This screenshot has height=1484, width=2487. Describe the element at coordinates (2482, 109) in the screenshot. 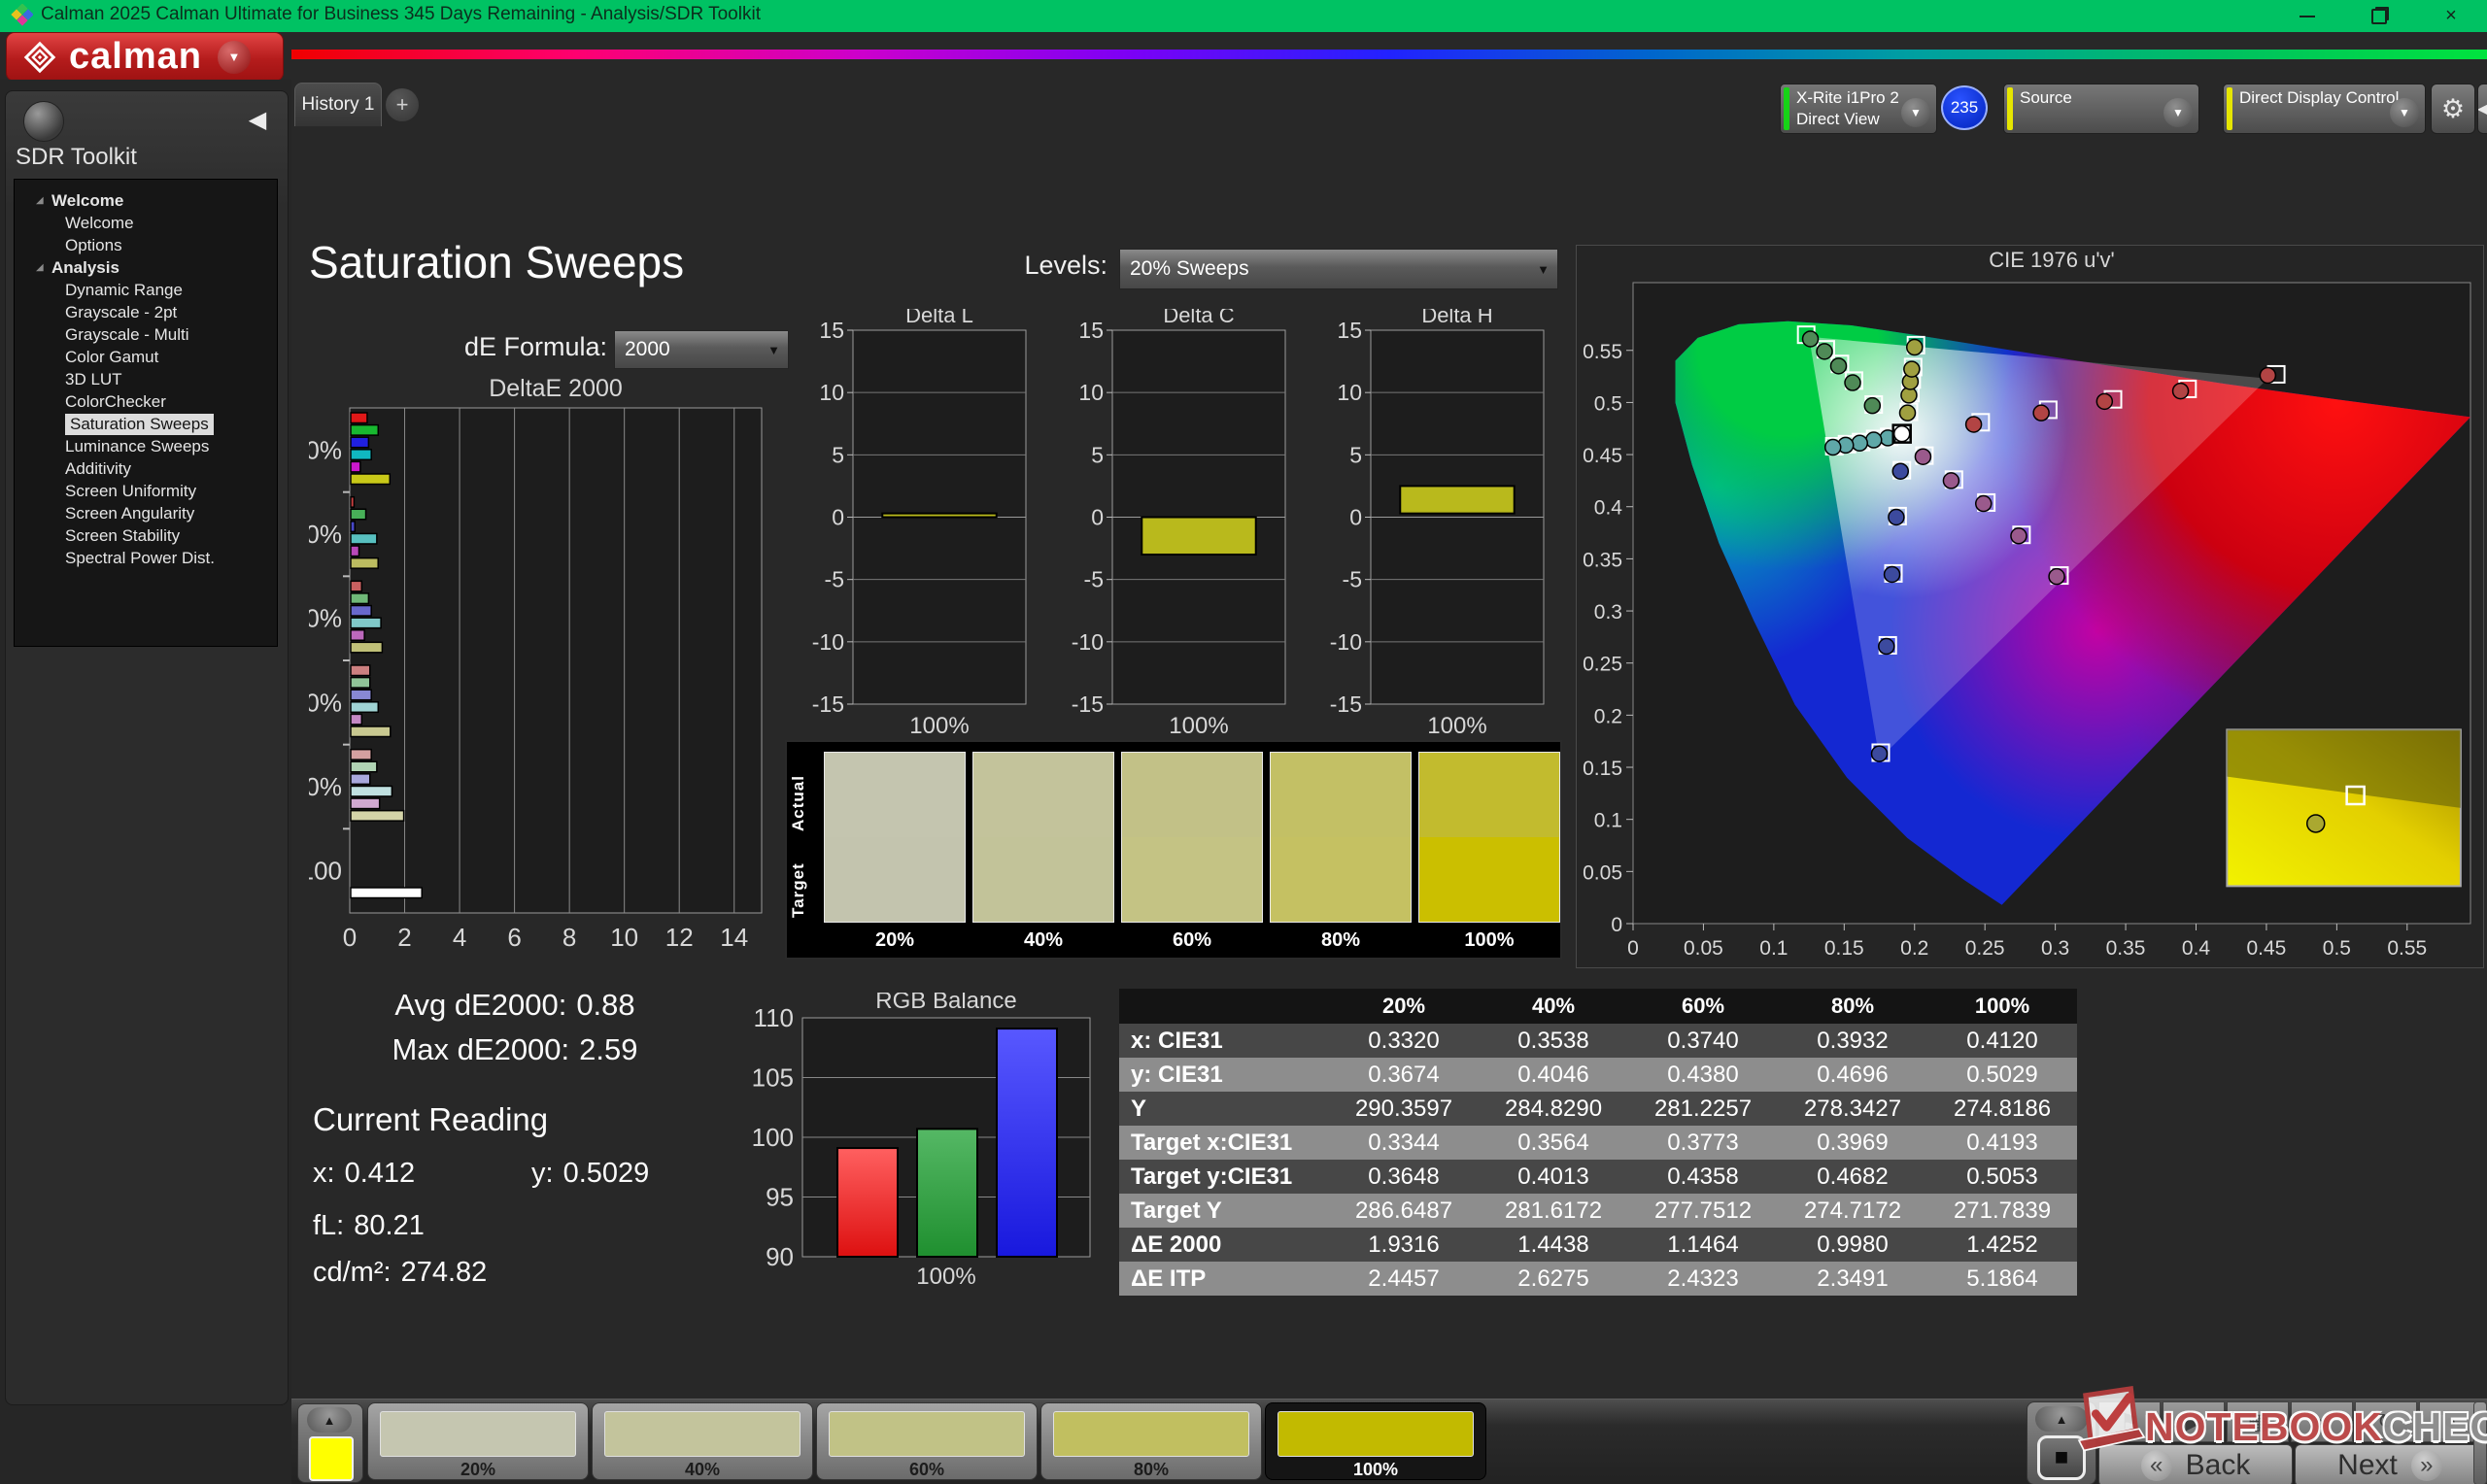

I see `collapse-panel-button: ◀` at that location.